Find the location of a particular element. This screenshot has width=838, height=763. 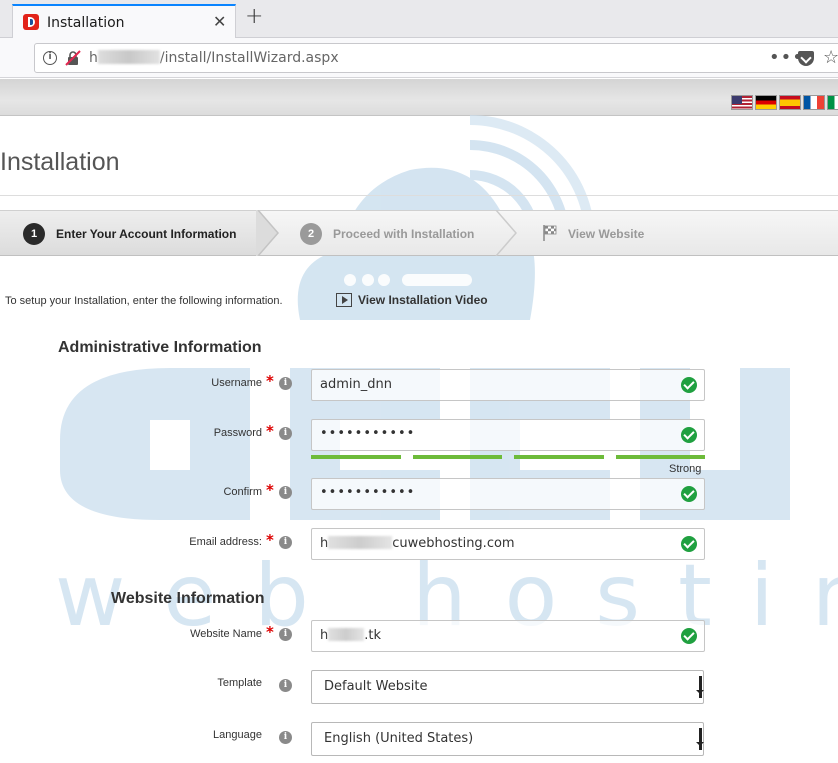

close-icon: ✕ is located at coordinates (219, 21).